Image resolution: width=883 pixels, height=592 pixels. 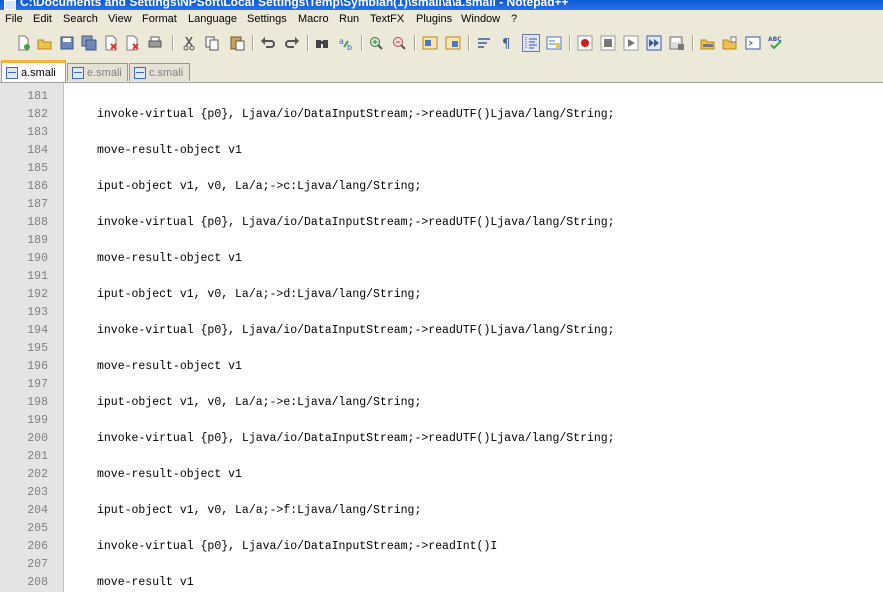 What do you see at coordinates (387, 19) in the screenshot?
I see `menu-textfx: TextFX` at bounding box center [387, 19].